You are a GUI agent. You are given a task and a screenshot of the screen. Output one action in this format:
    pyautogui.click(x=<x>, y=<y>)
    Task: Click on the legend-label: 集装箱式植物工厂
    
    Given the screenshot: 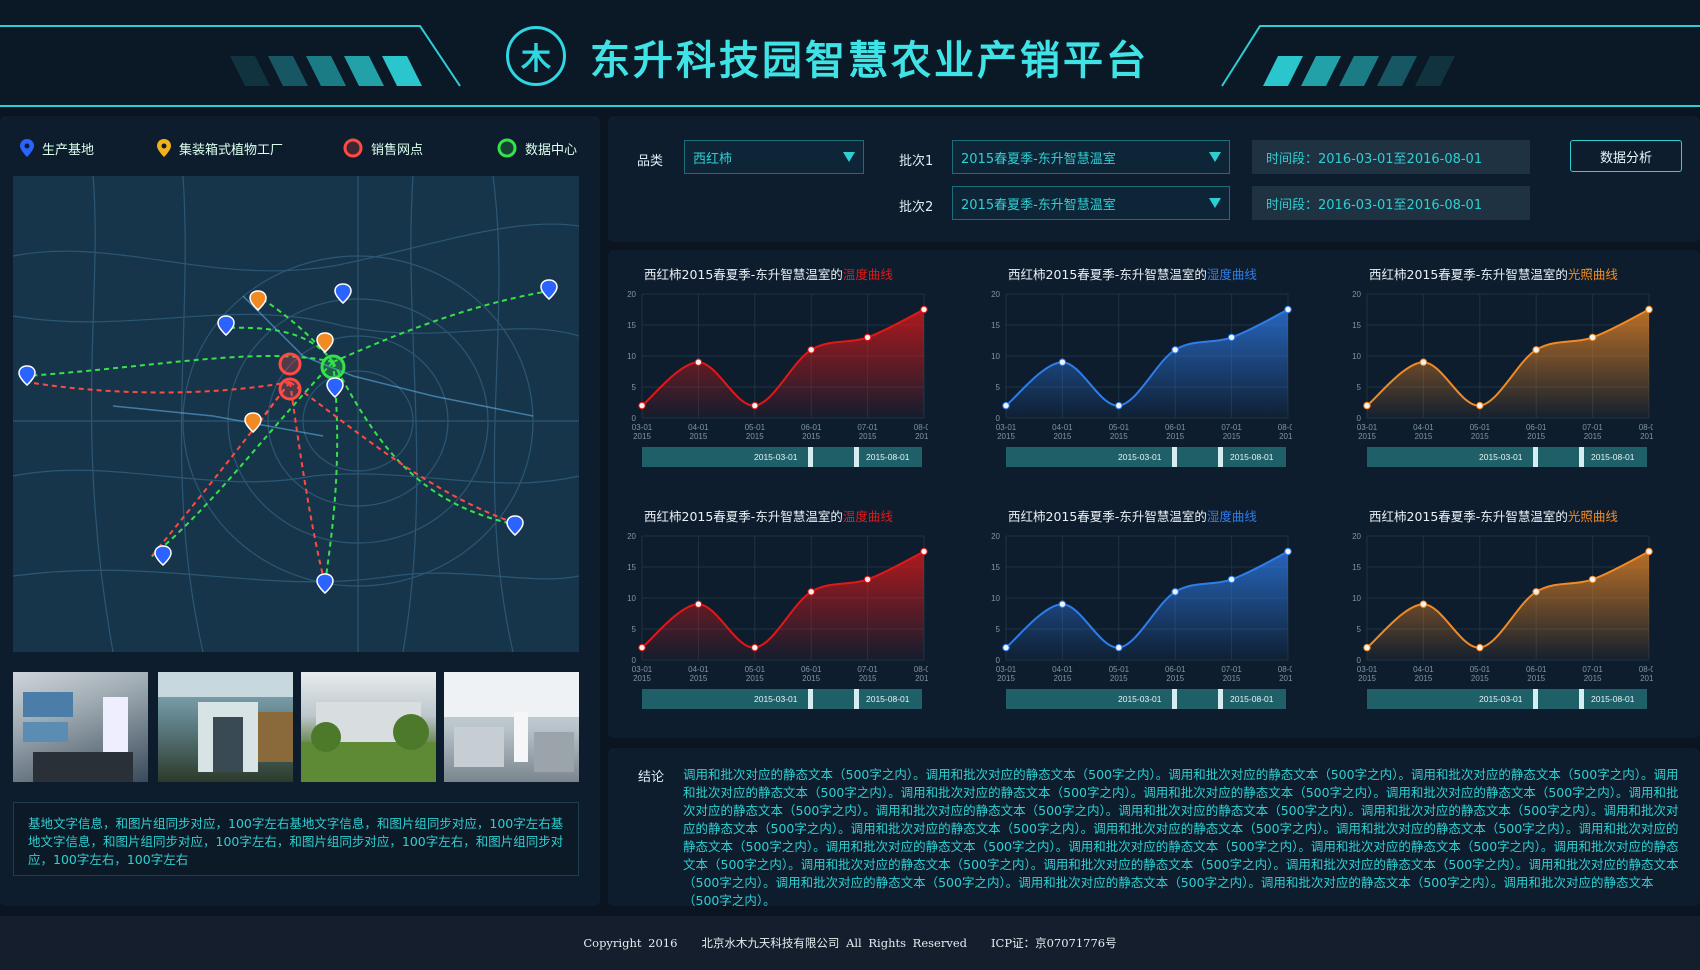 What is the action you would take?
    pyautogui.click(x=231, y=150)
    